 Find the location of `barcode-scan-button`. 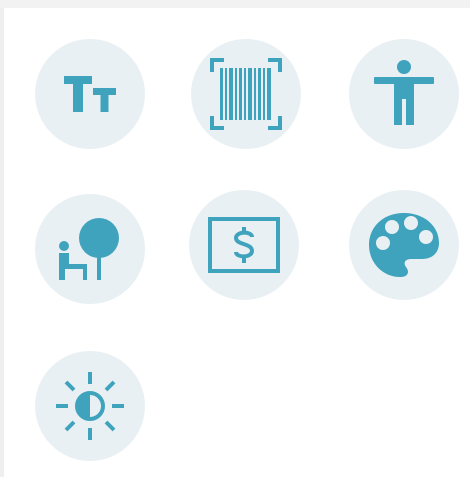

barcode-scan-button is located at coordinates (246, 94).